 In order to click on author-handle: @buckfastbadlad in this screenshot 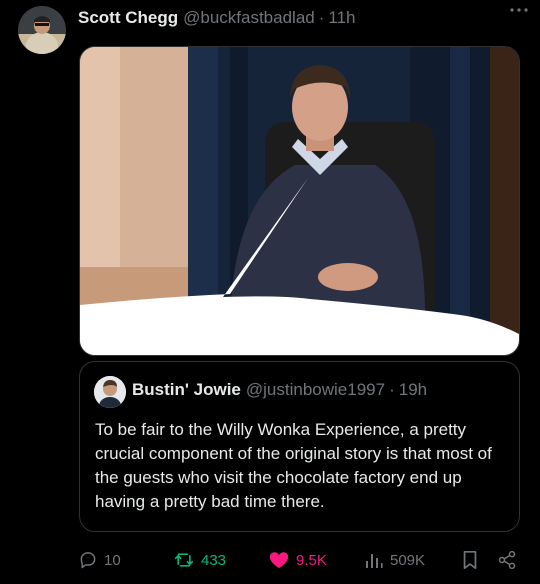, I will do `click(249, 18)`.